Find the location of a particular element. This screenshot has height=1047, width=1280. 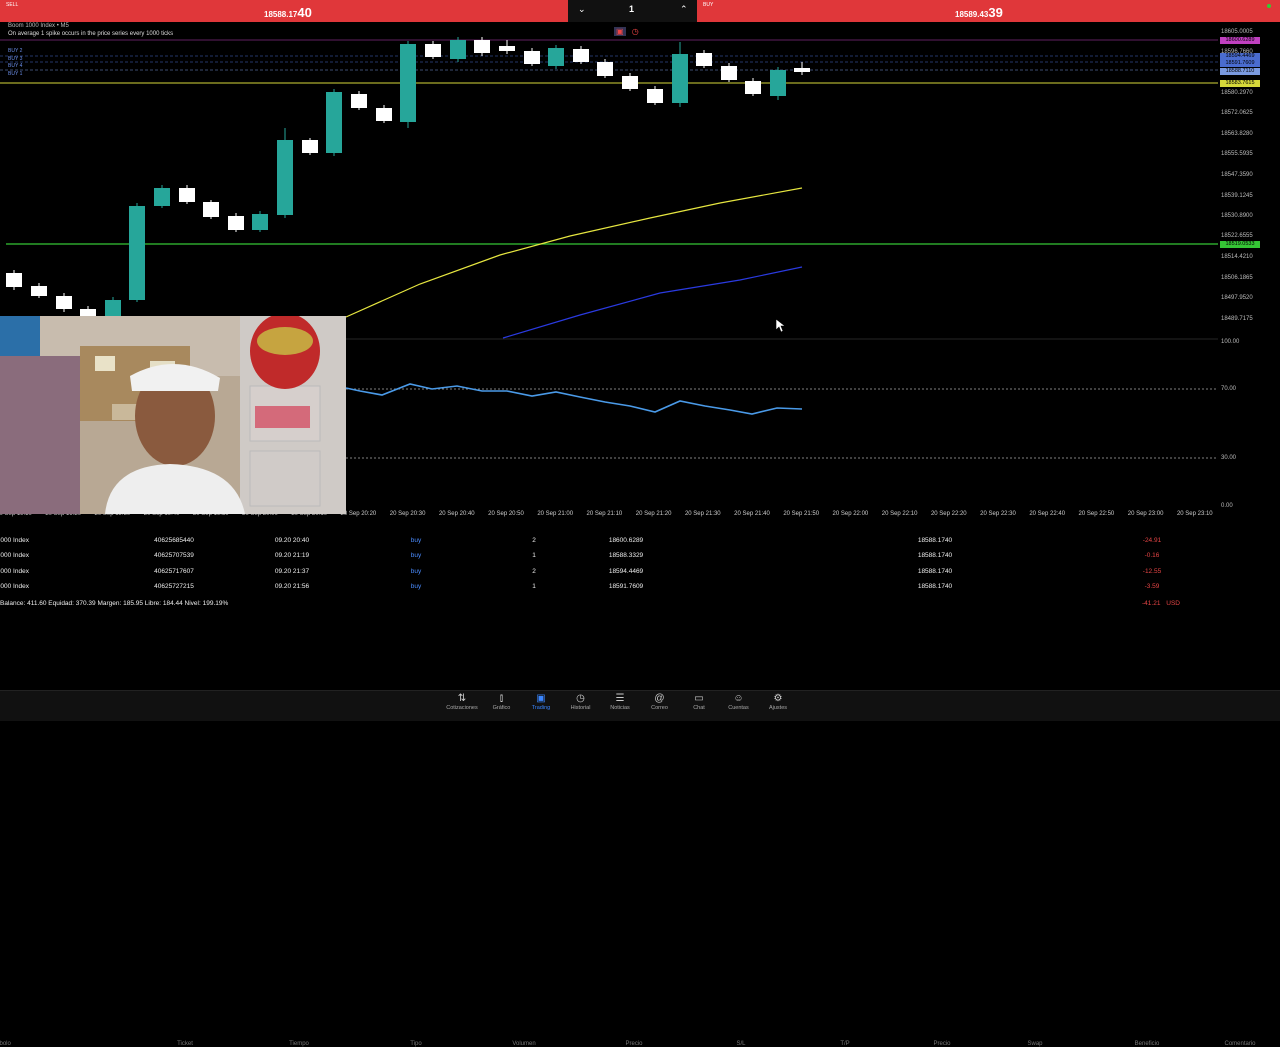

time-tick-label: 20 Sep 20:40 is located at coordinates (456, 514).